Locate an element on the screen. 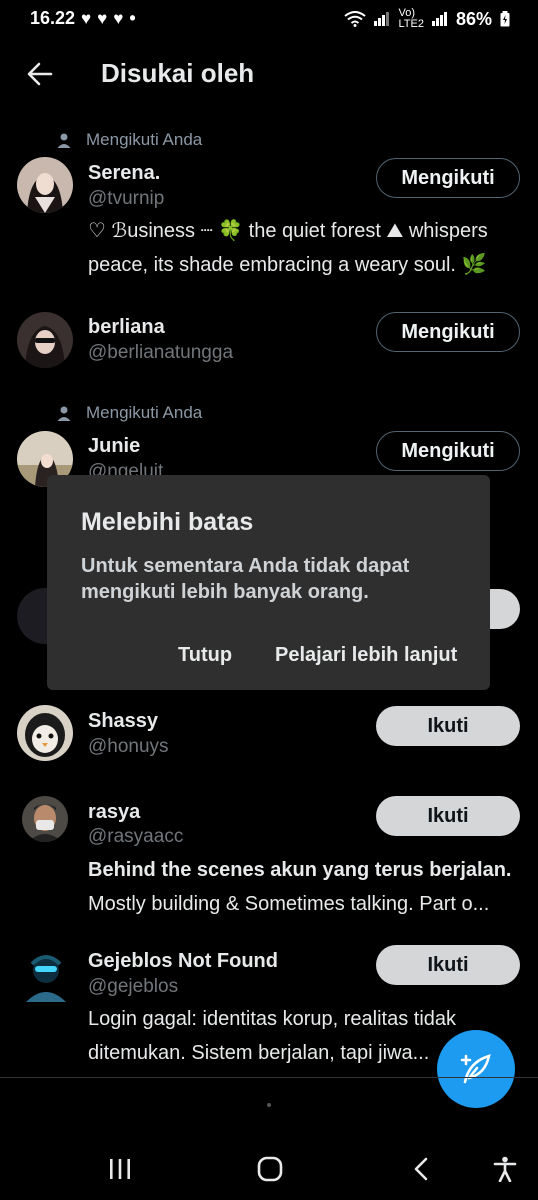 The image size is (538, 1200). bottom-divider is located at coordinates (269, 1077).